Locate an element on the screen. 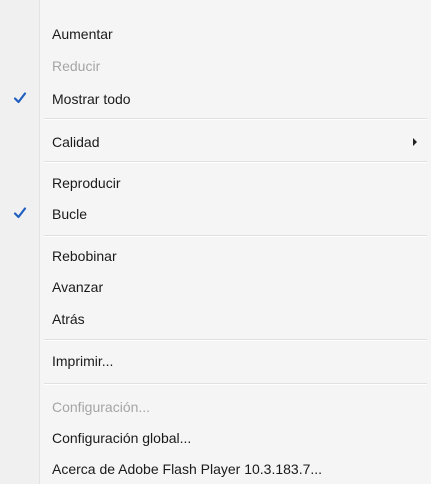  menu-item-reducir: Reducir is located at coordinates (215, 66).